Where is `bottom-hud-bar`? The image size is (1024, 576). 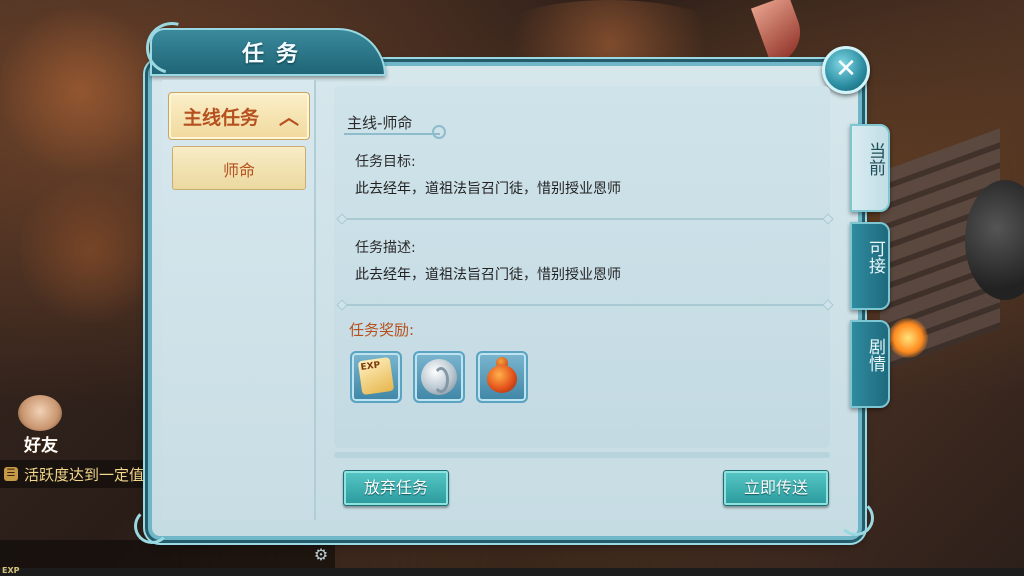 bottom-hud-bar is located at coordinates (167, 555).